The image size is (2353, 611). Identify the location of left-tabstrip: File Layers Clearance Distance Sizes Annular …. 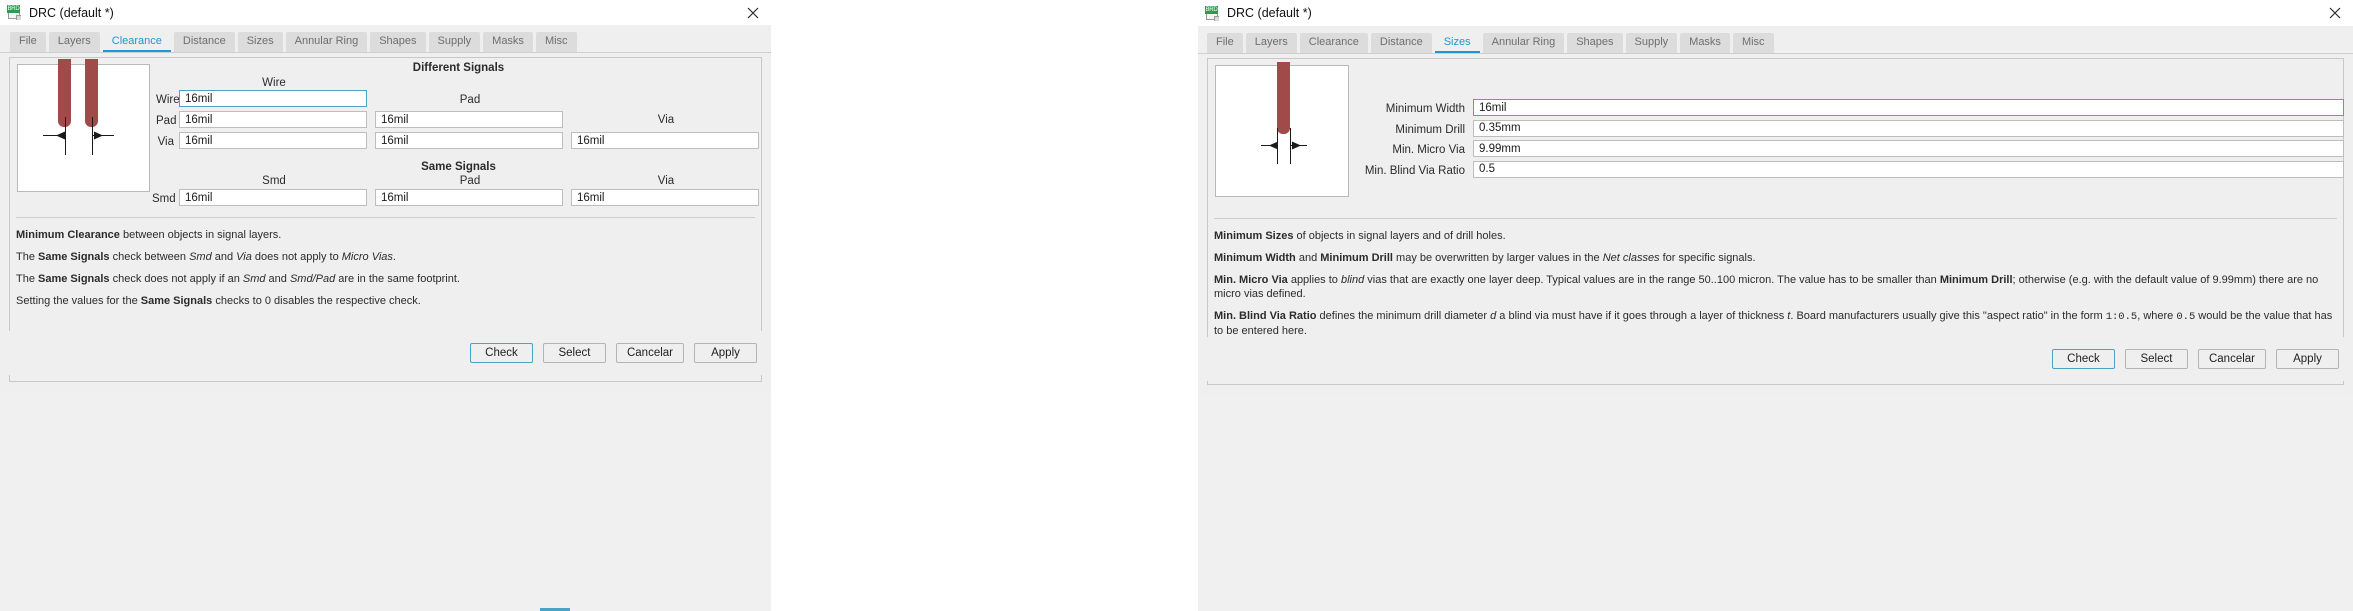
(385, 38).